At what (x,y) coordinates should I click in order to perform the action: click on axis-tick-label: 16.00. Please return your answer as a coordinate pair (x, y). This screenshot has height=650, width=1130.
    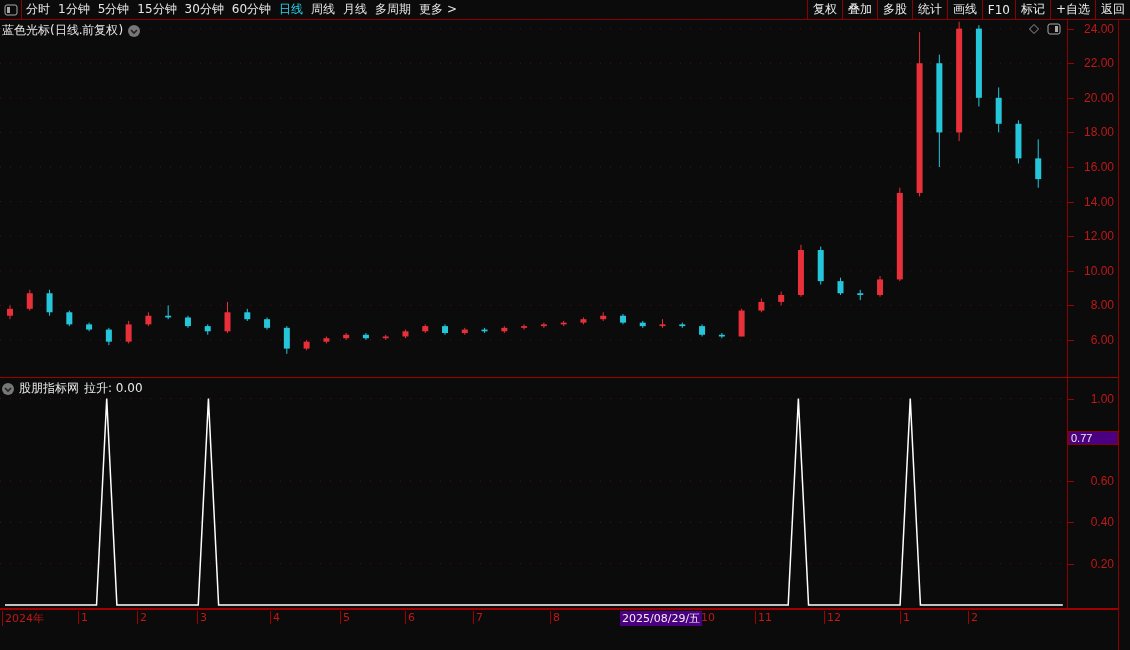
    Looking at the image, I should click on (1098, 167).